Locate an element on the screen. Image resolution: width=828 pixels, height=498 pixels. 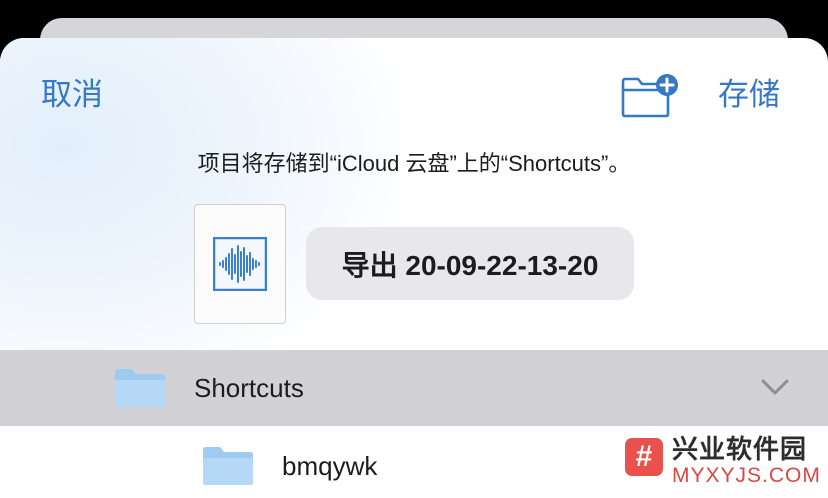
location-folder-name: Shortcuts is located at coordinates (249, 388).